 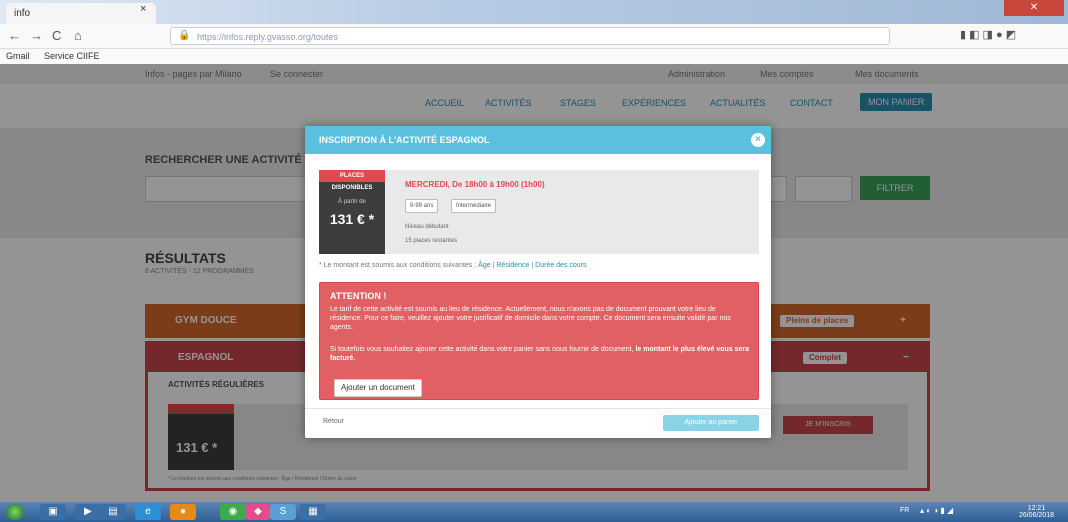 I want to click on ie-icon: e, so click(x=148, y=512).